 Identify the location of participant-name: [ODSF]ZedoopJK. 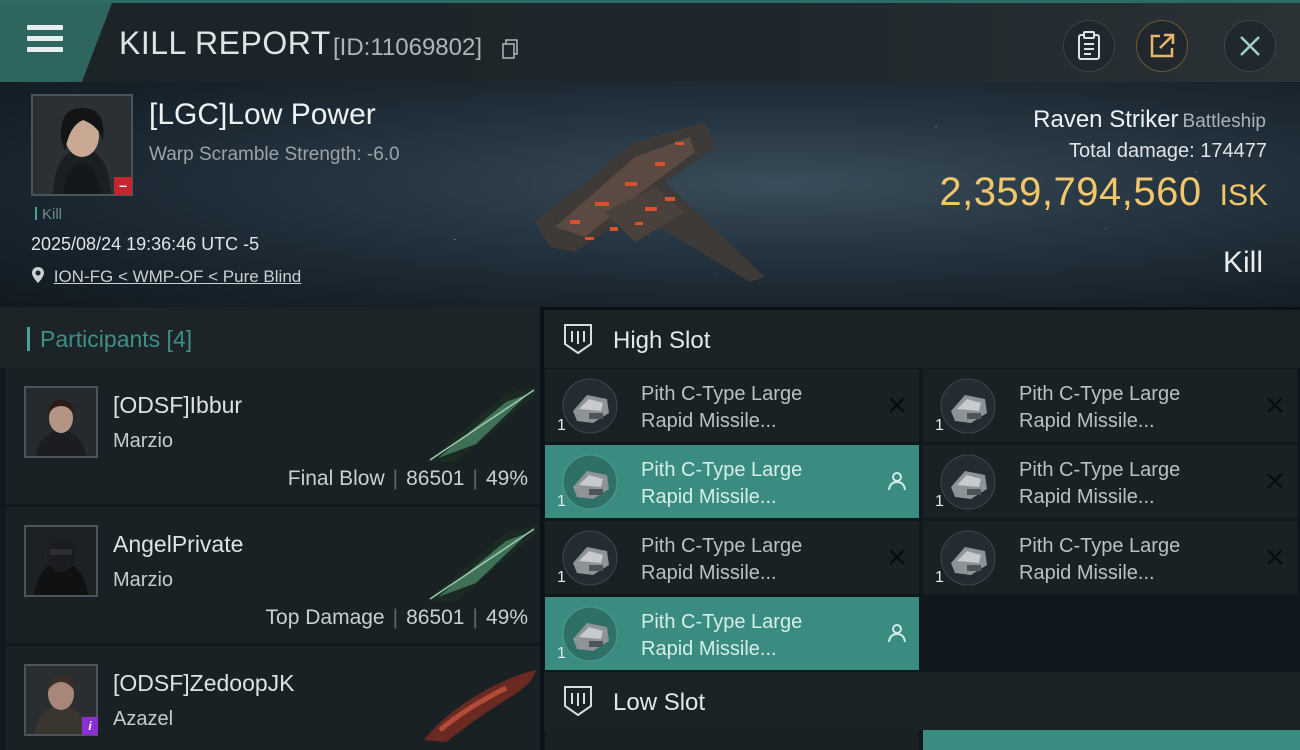
(204, 683).